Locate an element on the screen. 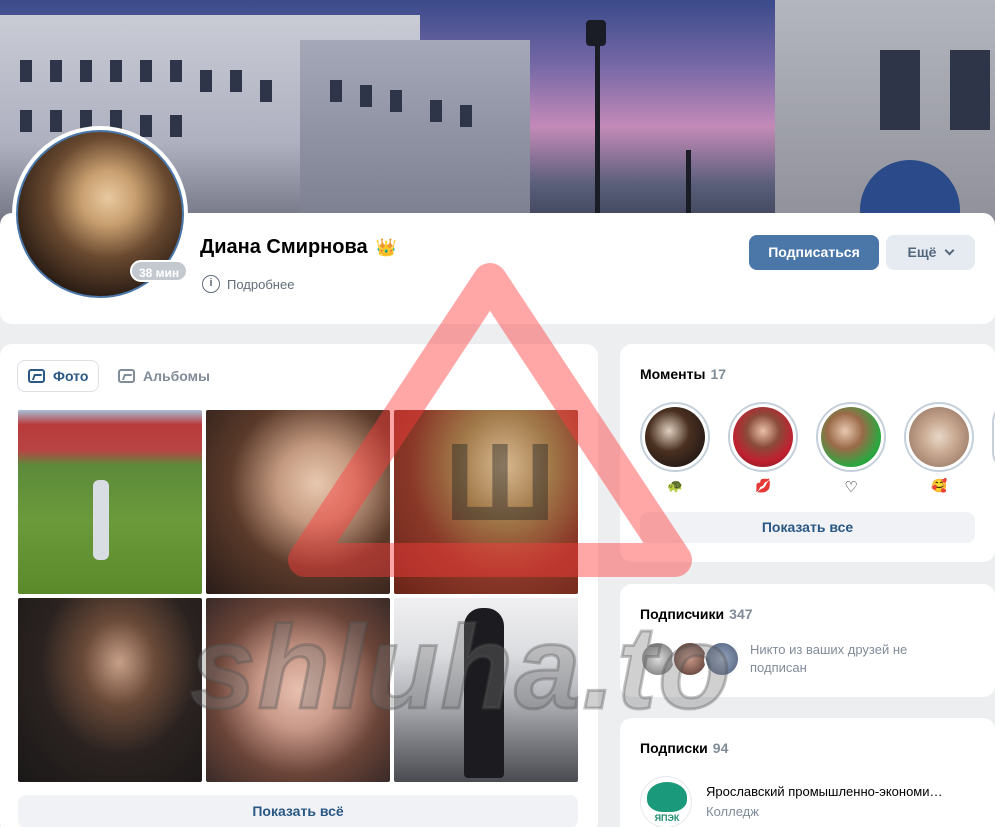  tab-photos-label: Фото is located at coordinates (71, 376).